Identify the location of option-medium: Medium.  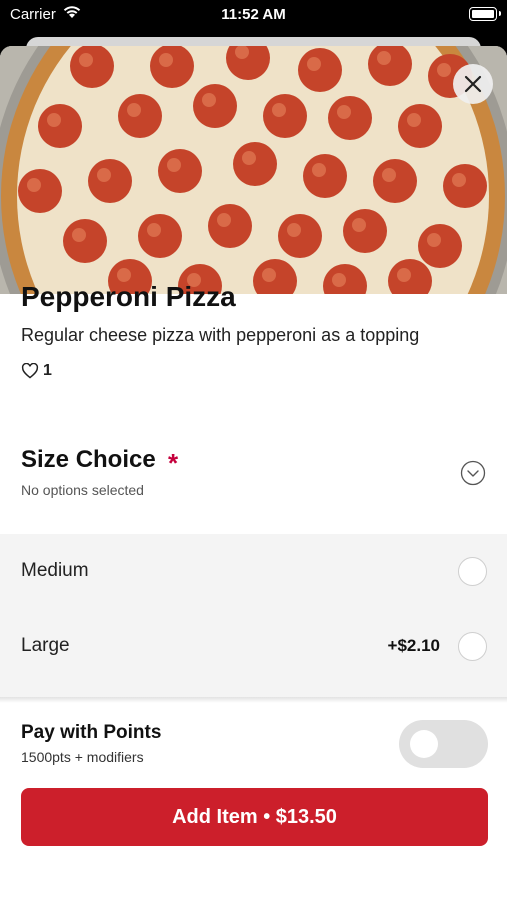
(253, 571).